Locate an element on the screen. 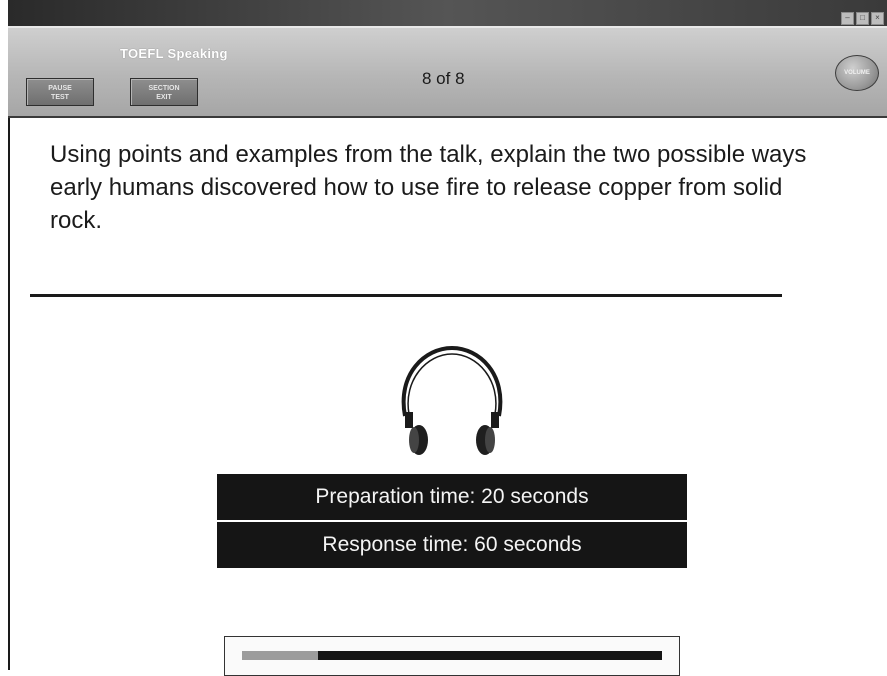 The width and height of the screenshot is (887, 676). question-counter: 8 of 8 is located at coordinates (443, 78).